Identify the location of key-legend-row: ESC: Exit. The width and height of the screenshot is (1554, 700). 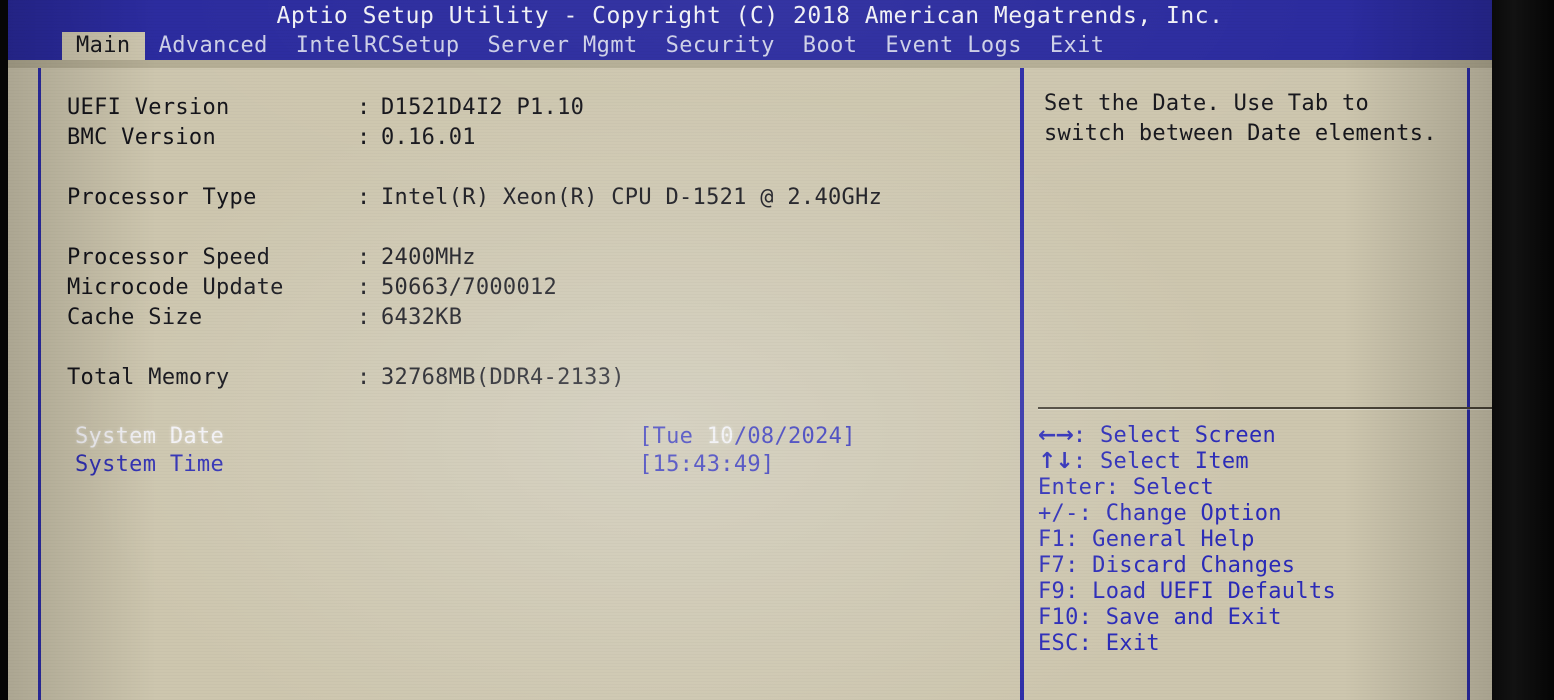
(1249, 644).